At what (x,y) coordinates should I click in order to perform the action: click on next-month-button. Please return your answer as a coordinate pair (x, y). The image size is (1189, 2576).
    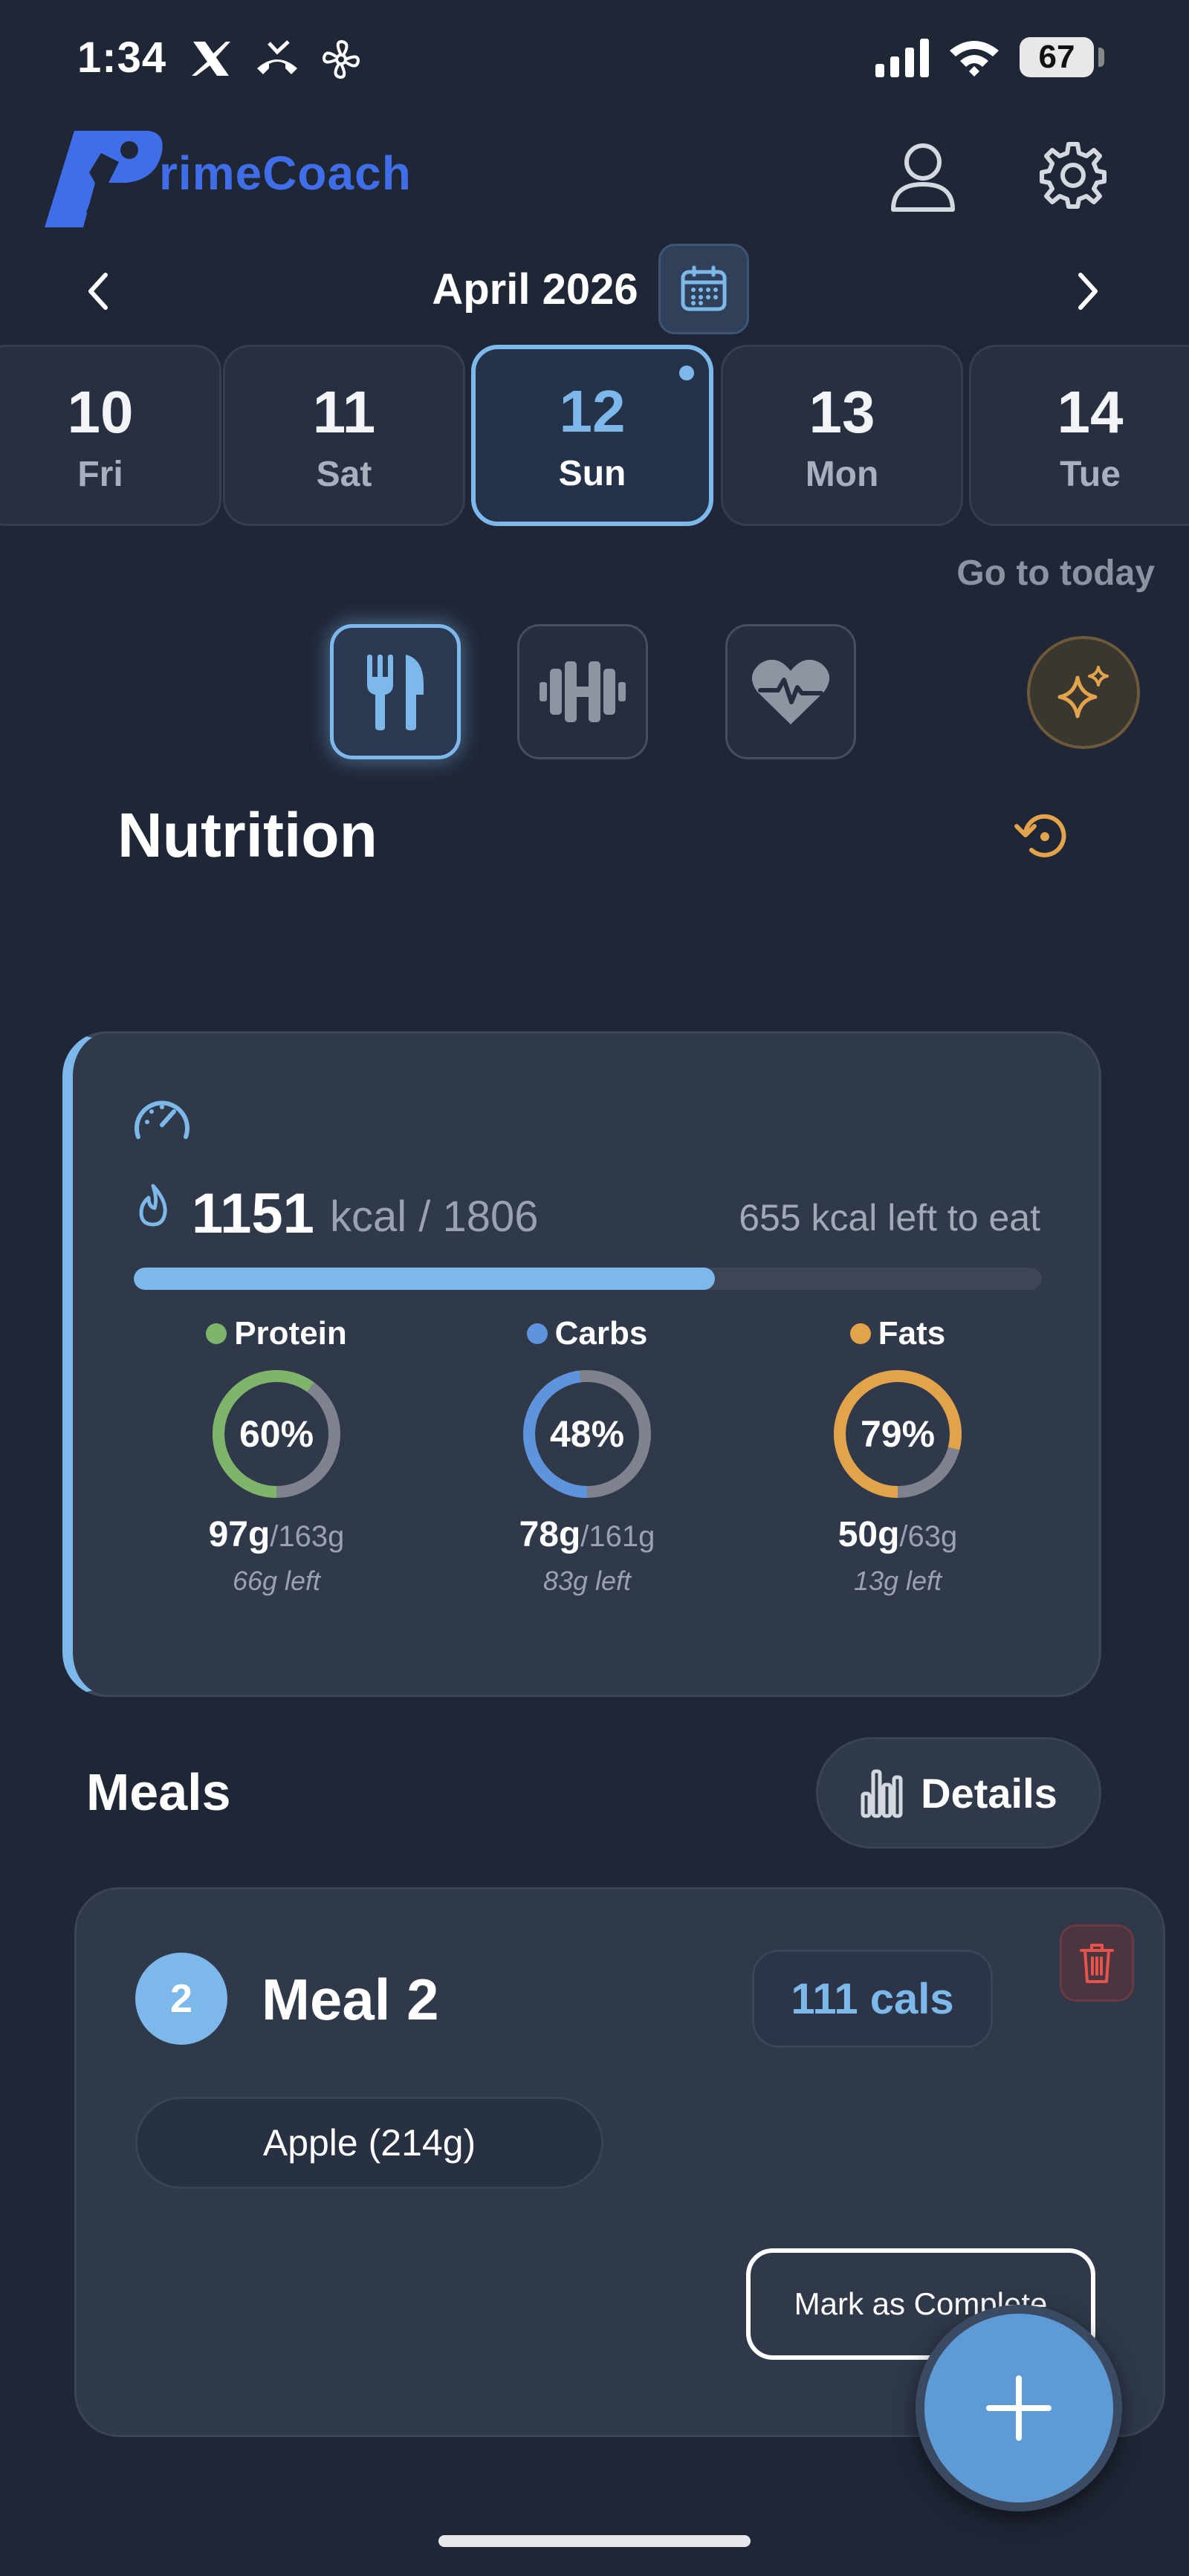
    Looking at the image, I should click on (1088, 291).